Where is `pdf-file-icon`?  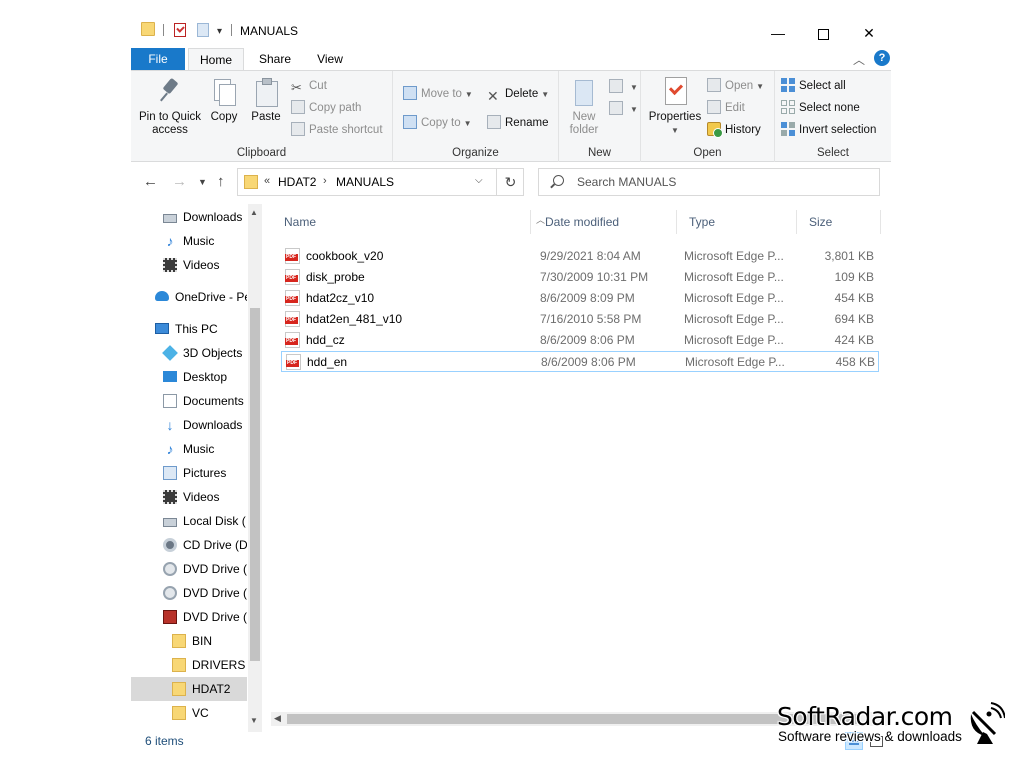
pdf-file-icon is located at coordinates (293, 361).